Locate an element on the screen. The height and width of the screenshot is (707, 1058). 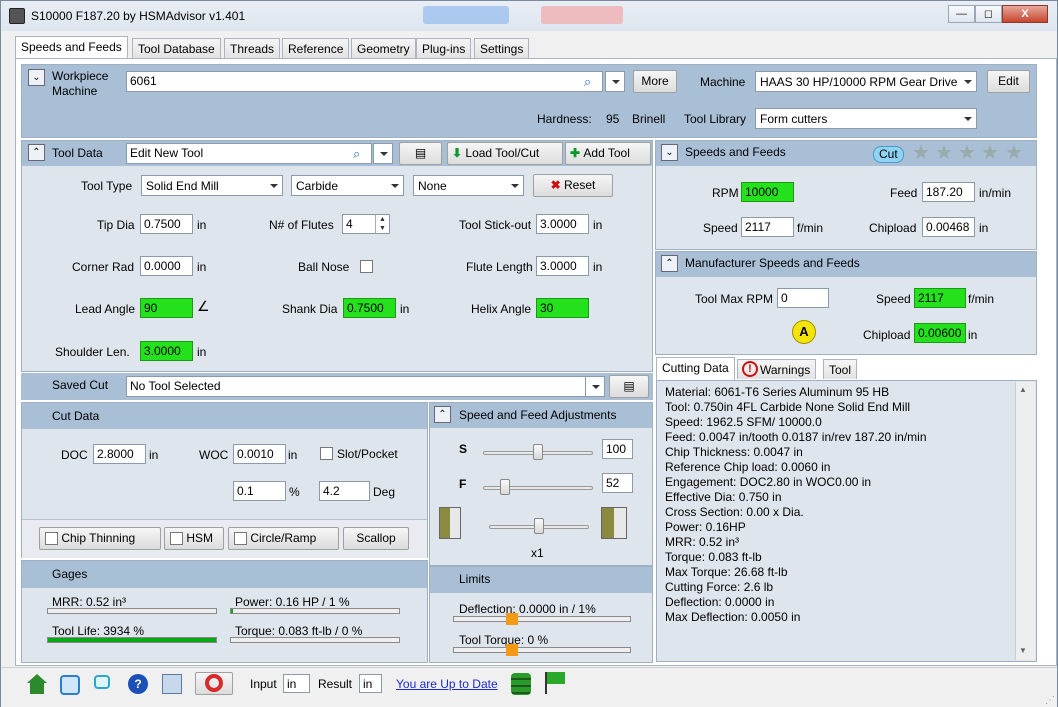
saved-cut-label: Saved Cut is located at coordinates (80, 385).